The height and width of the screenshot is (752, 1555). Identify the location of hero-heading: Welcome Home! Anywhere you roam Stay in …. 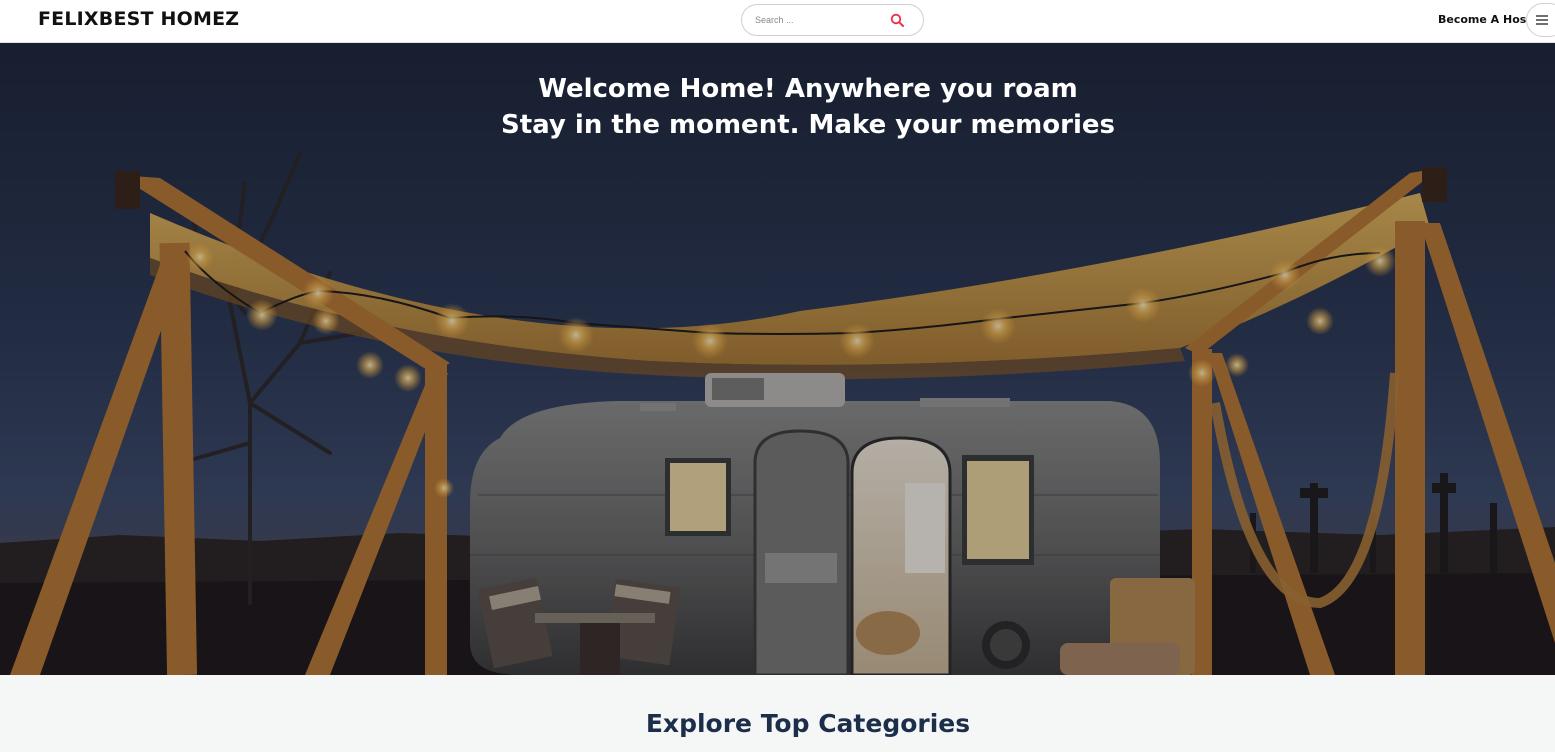
(777, 107).